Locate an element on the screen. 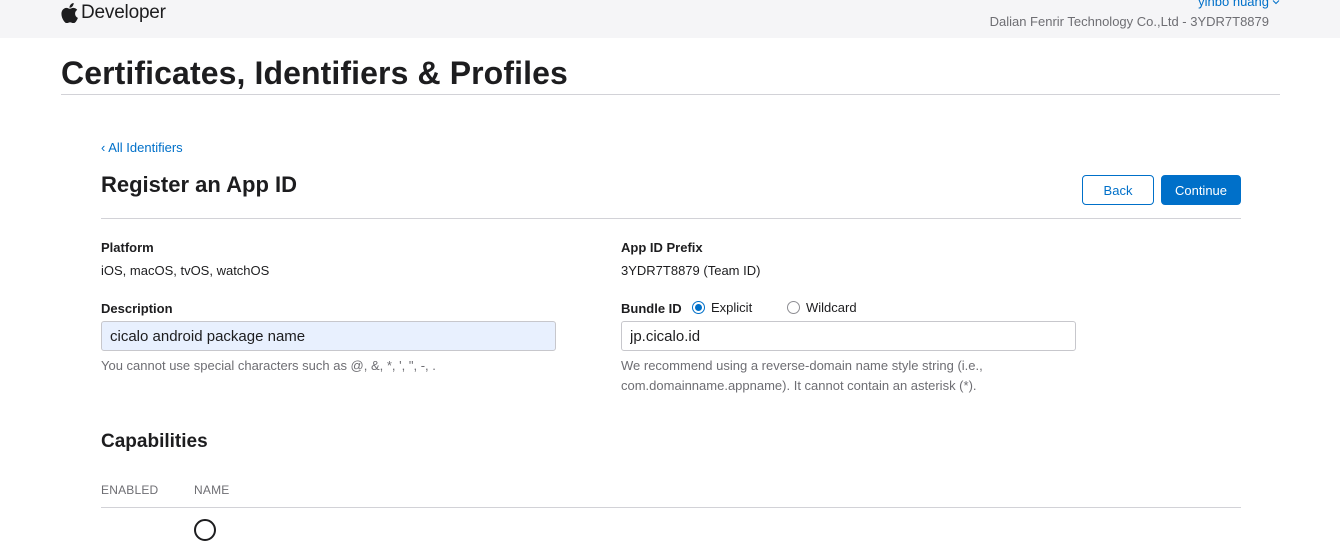 Image resolution: width=1340 pixels, height=541 pixels. radio-unchecked-icon is located at coordinates (793, 307).